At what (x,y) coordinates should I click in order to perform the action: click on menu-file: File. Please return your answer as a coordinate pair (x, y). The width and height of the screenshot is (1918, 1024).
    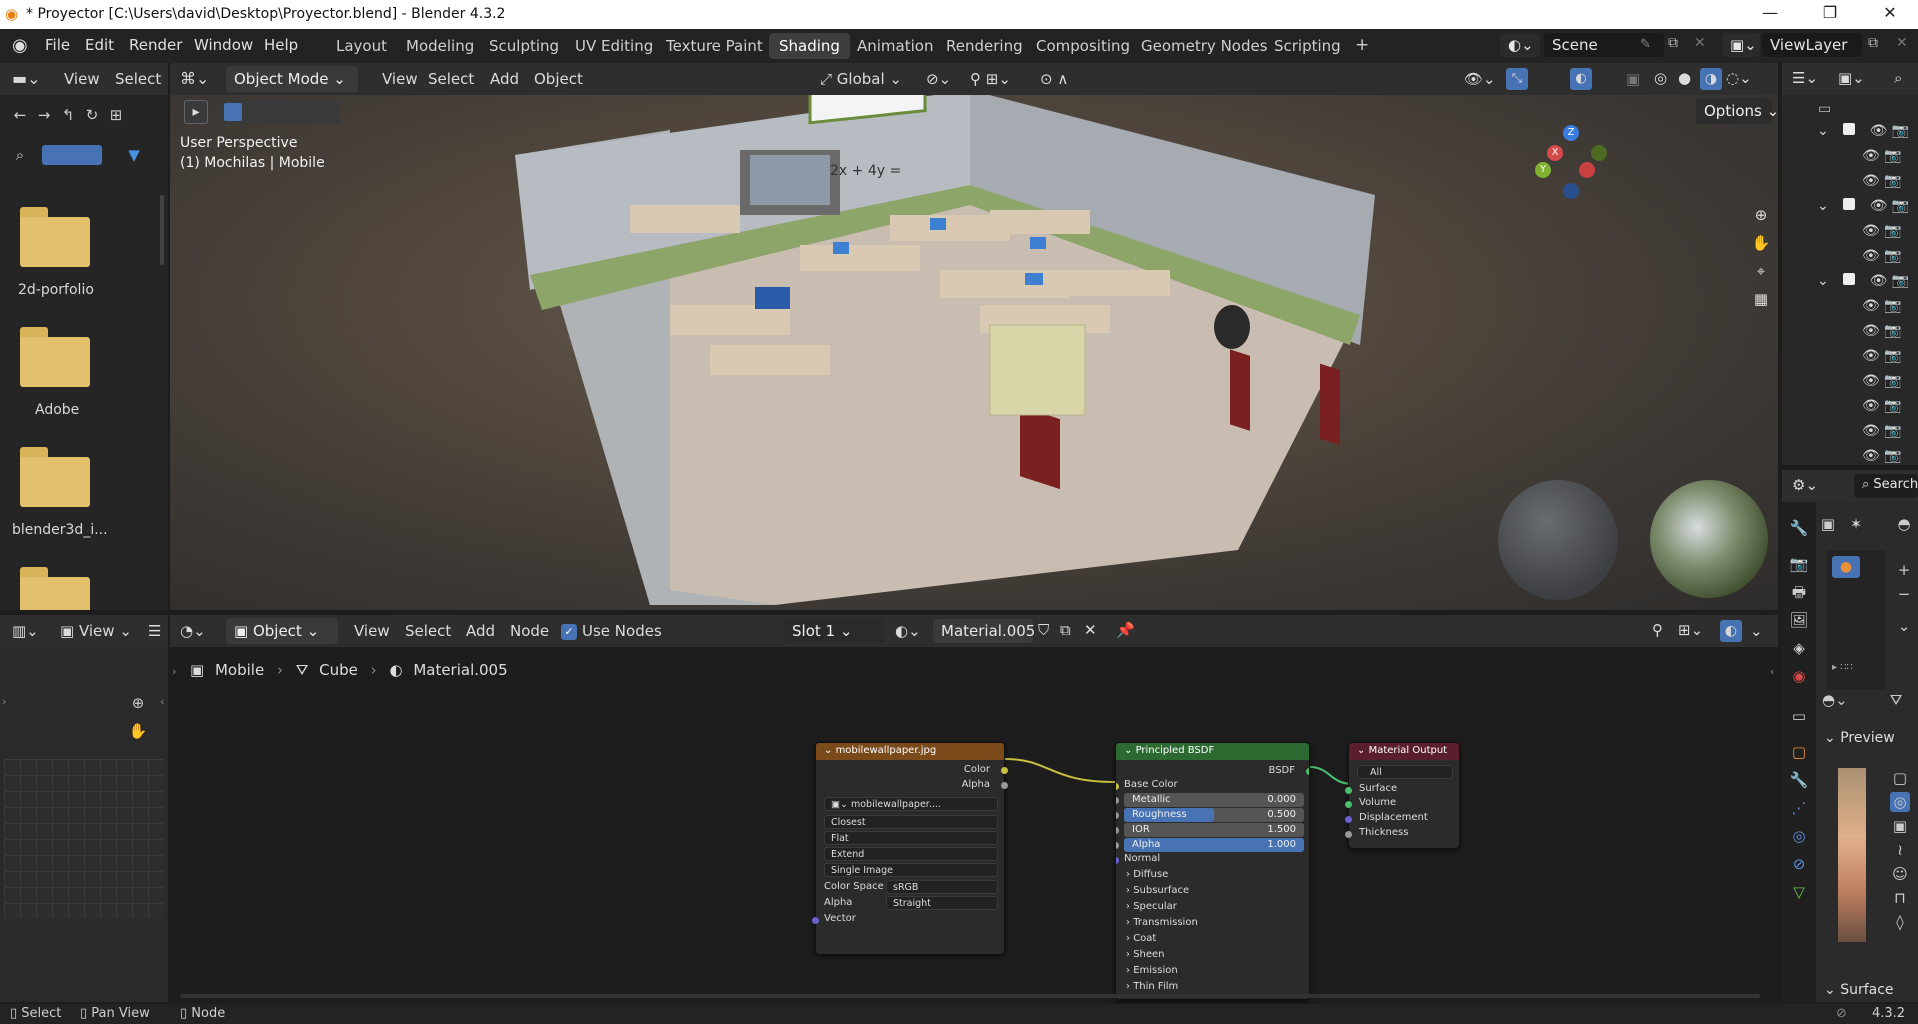
    Looking at the image, I should click on (57, 45).